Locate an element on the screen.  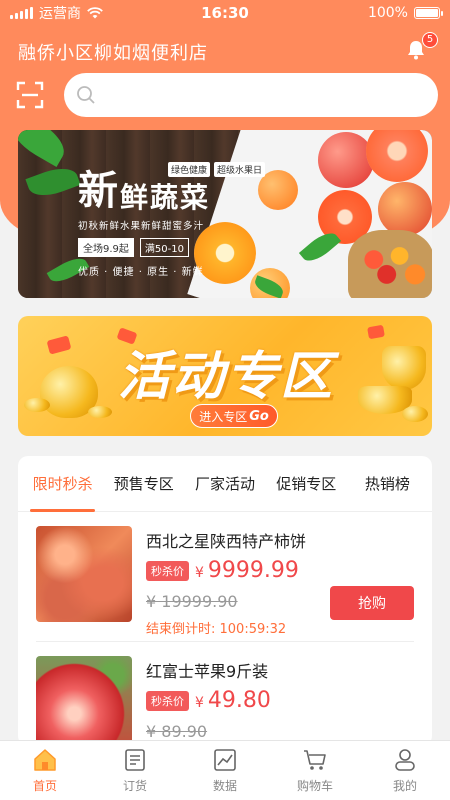
banner-title-rest: 鲜蔬菜 is located at coordinates (165, 197).